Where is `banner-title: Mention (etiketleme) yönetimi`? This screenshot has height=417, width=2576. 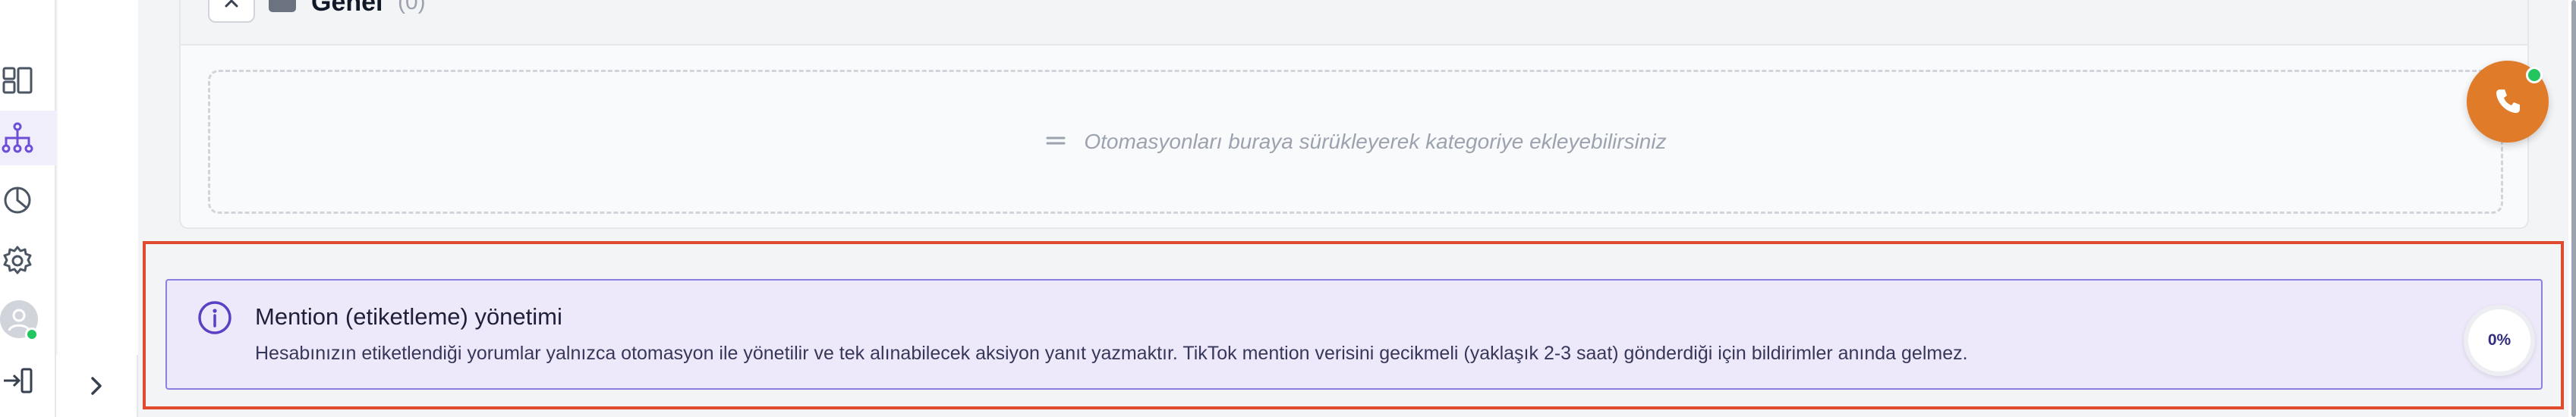
banner-title: Mention (etiketleme) yönetimi is located at coordinates (408, 316).